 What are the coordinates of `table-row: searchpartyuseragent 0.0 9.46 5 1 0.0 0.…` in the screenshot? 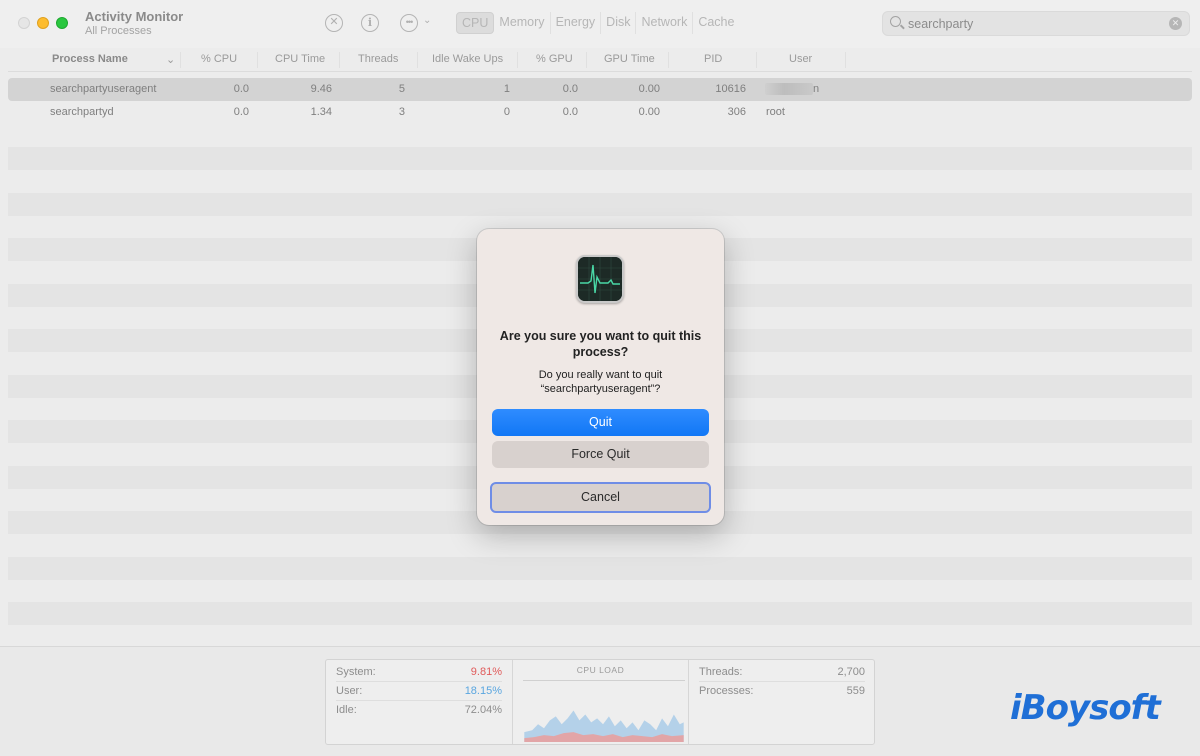 It's located at (600, 89).